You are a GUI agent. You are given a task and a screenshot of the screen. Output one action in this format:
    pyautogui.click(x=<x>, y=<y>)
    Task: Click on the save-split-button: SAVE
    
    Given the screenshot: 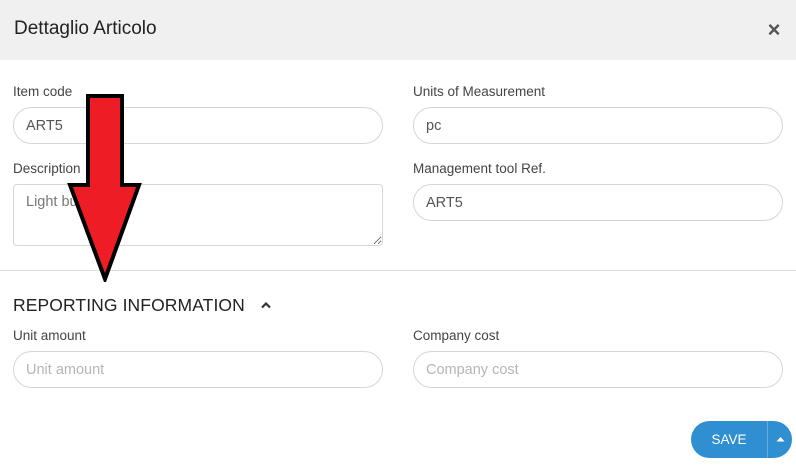 What is the action you would take?
    pyautogui.click(x=741, y=439)
    